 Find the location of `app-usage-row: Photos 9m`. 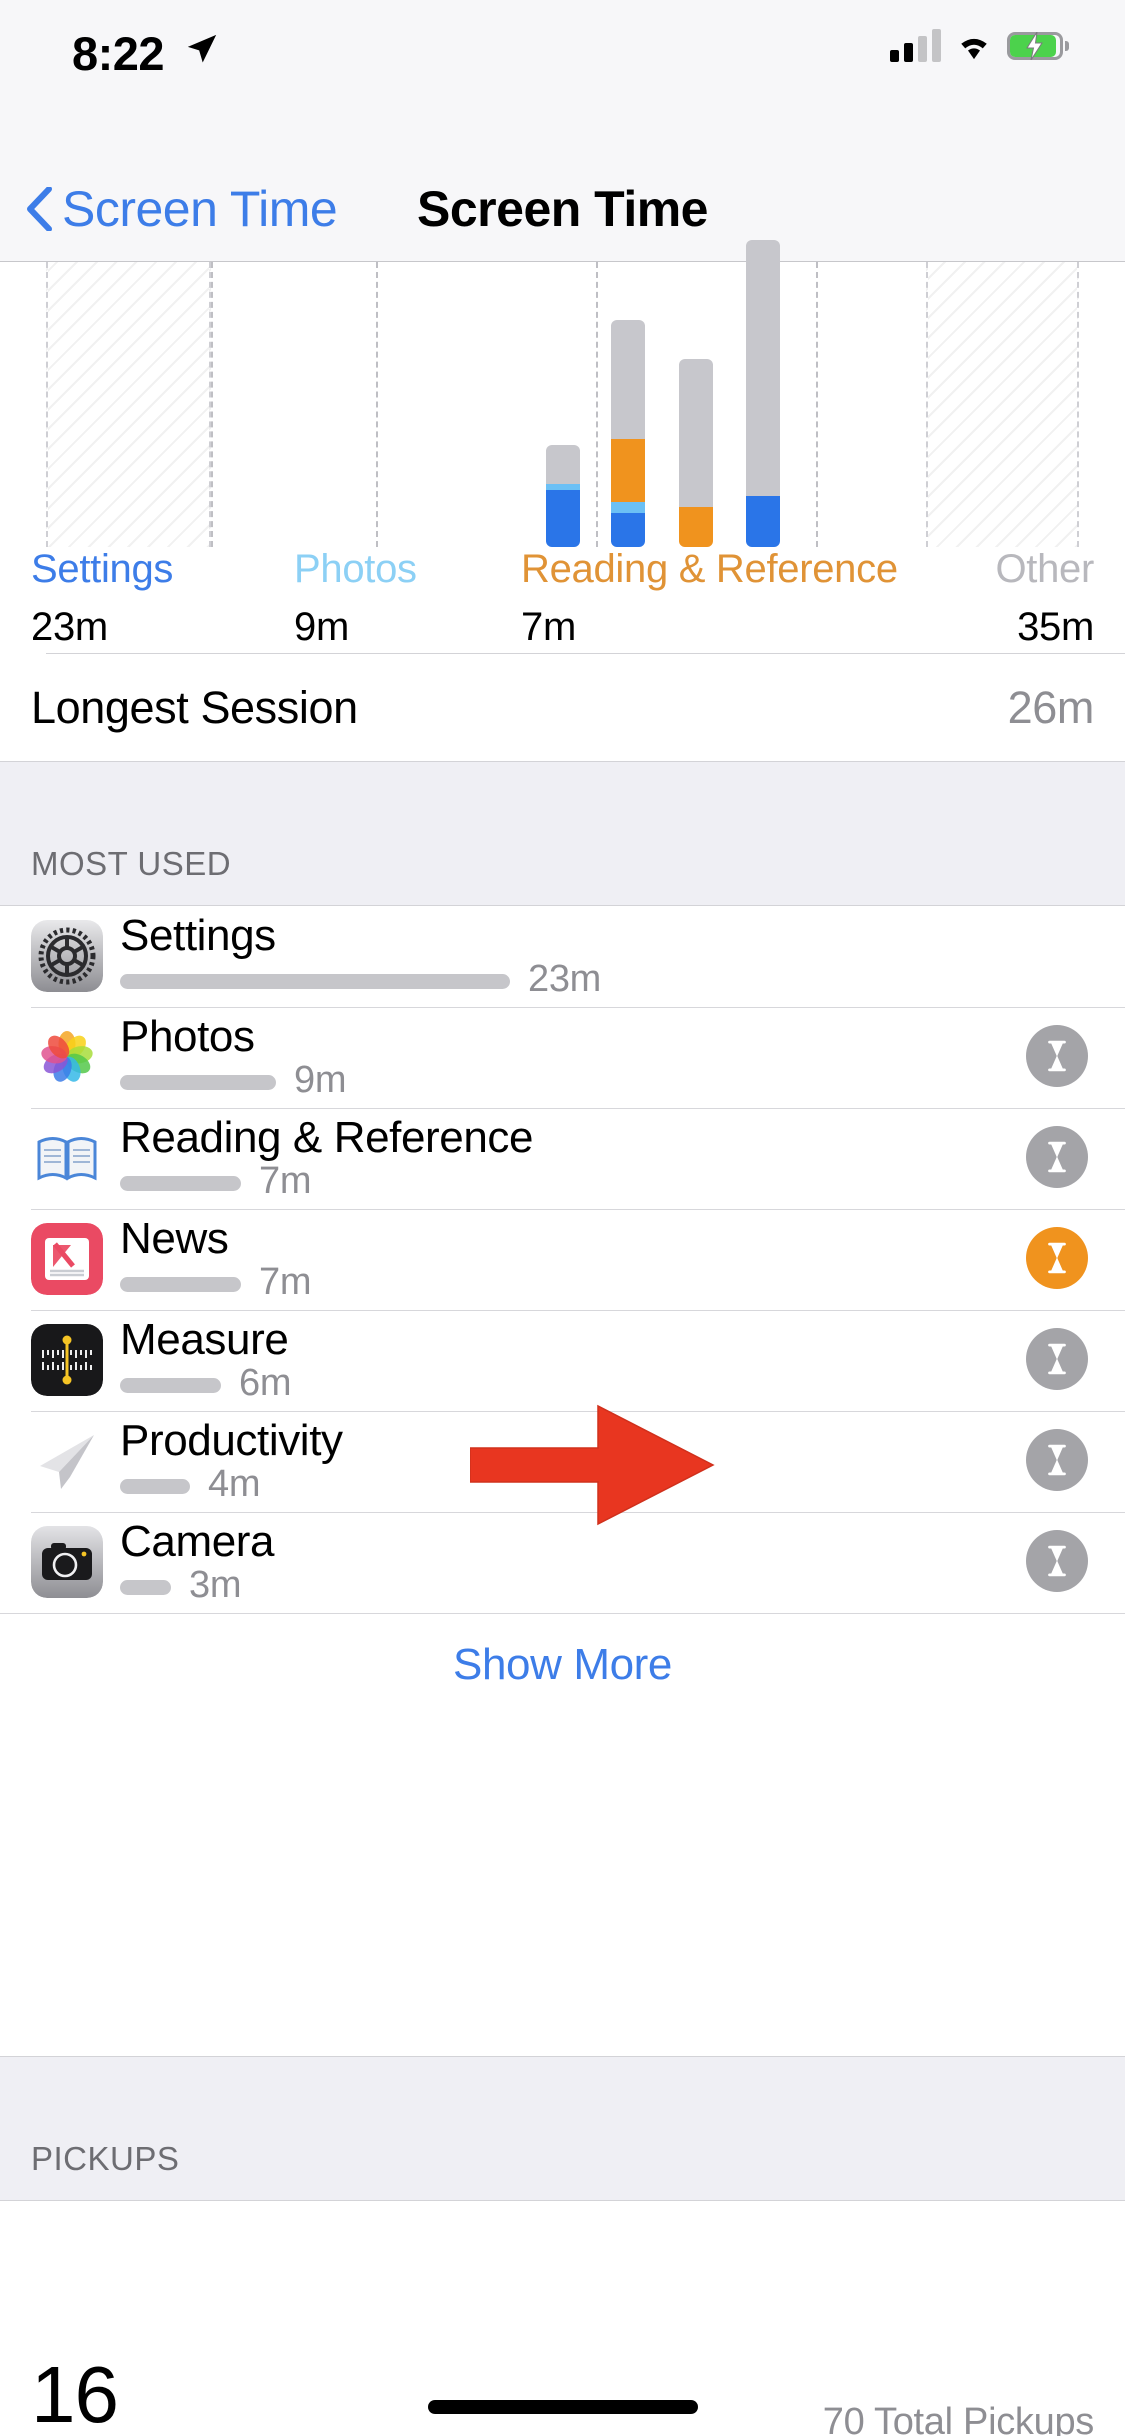

app-usage-row: Photos 9m is located at coordinates (562, 1057).